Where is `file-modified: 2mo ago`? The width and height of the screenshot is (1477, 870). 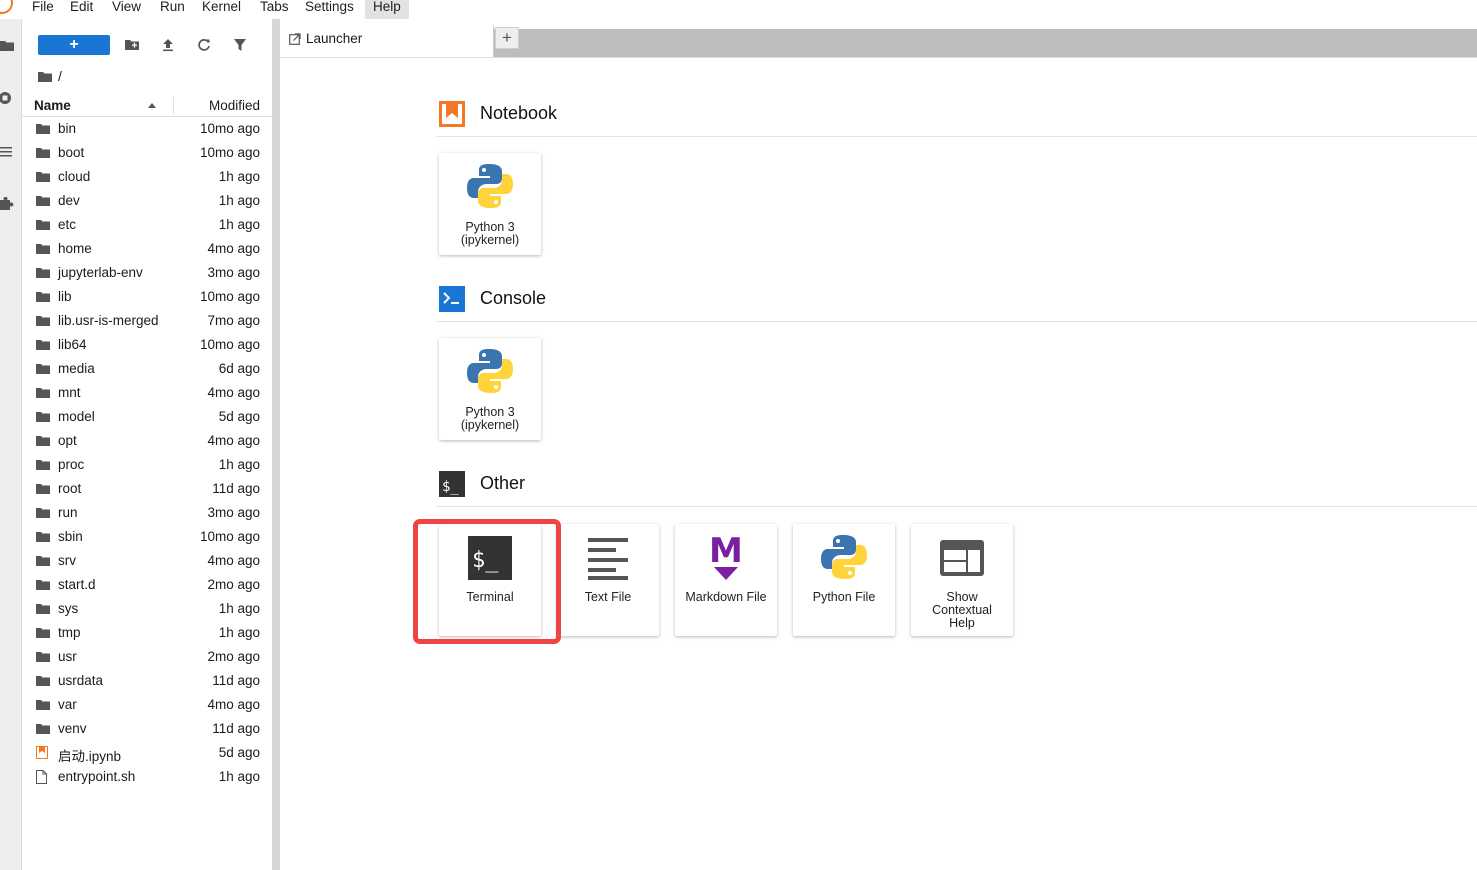 file-modified: 2mo ago is located at coordinates (233, 584).